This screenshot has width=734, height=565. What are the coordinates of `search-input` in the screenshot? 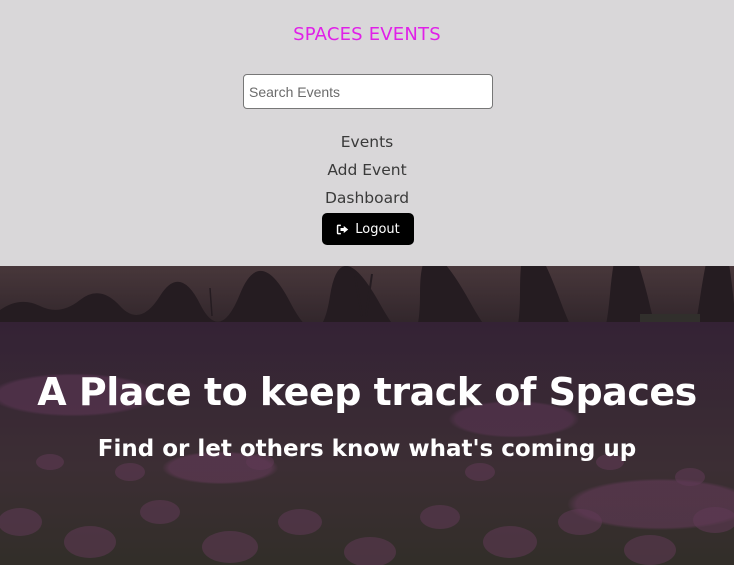 It's located at (368, 91).